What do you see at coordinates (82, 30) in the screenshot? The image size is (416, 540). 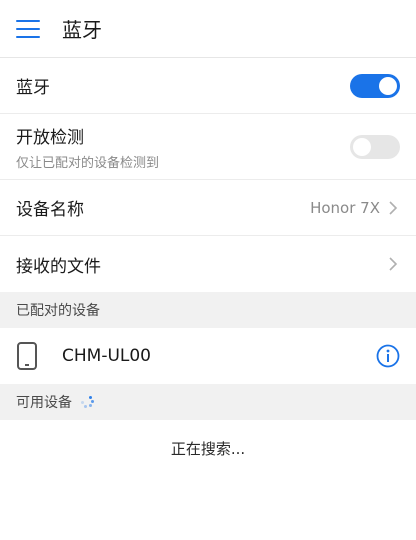 I see `page-title: 蓝牙` at bounding box center [82, 30].